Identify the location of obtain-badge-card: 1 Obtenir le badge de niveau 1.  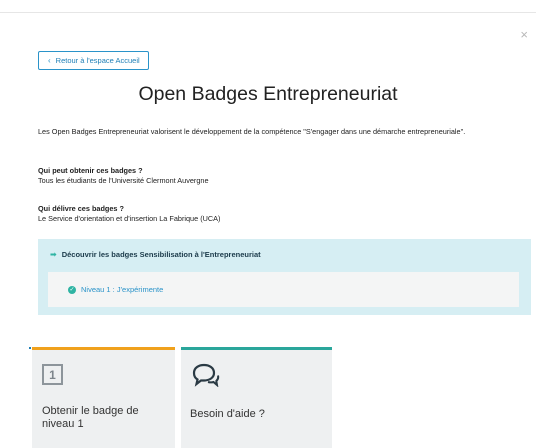
(103, 397).